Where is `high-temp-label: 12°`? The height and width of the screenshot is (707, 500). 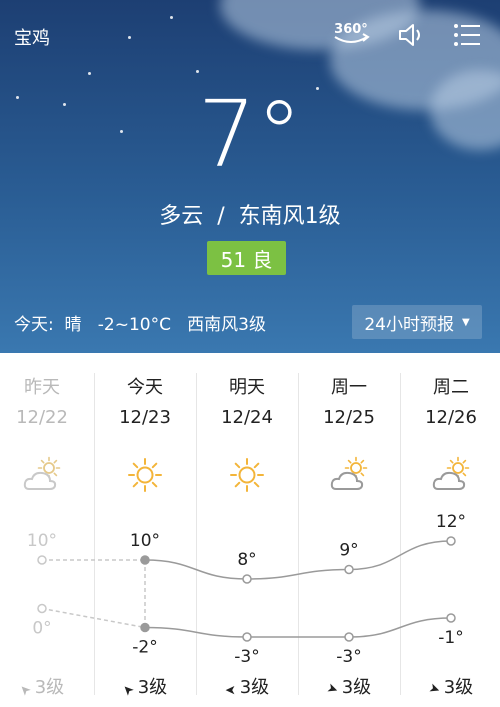
high-temp-label: 12° is located at coordinates (451, 522).